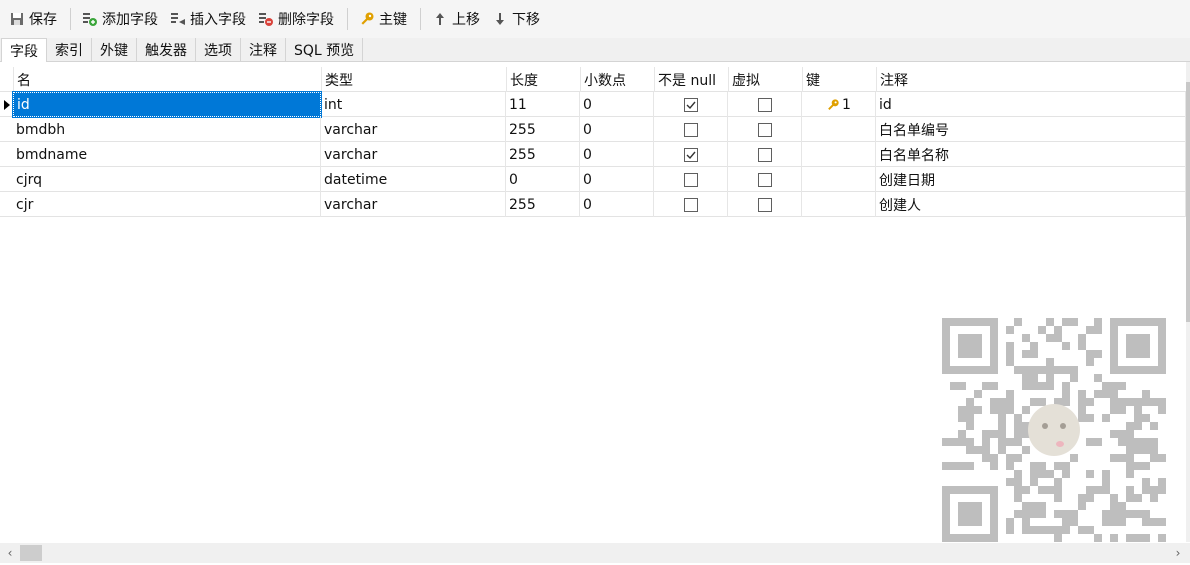 This screenshot has width=1190, height=565. I want to click on save-button: 保存, so click(33, 19).